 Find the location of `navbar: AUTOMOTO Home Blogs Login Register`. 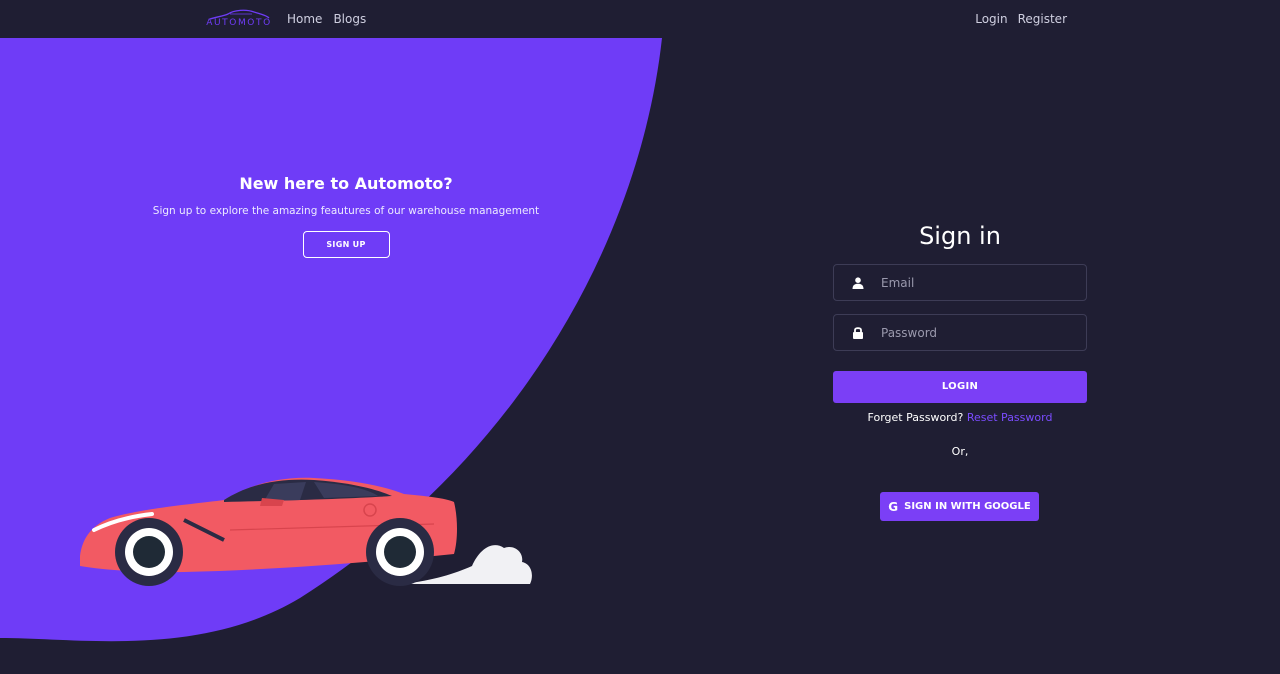

navbar: AUTOMOTO Home Blogs Login Register is located at coordinates (640, 19).